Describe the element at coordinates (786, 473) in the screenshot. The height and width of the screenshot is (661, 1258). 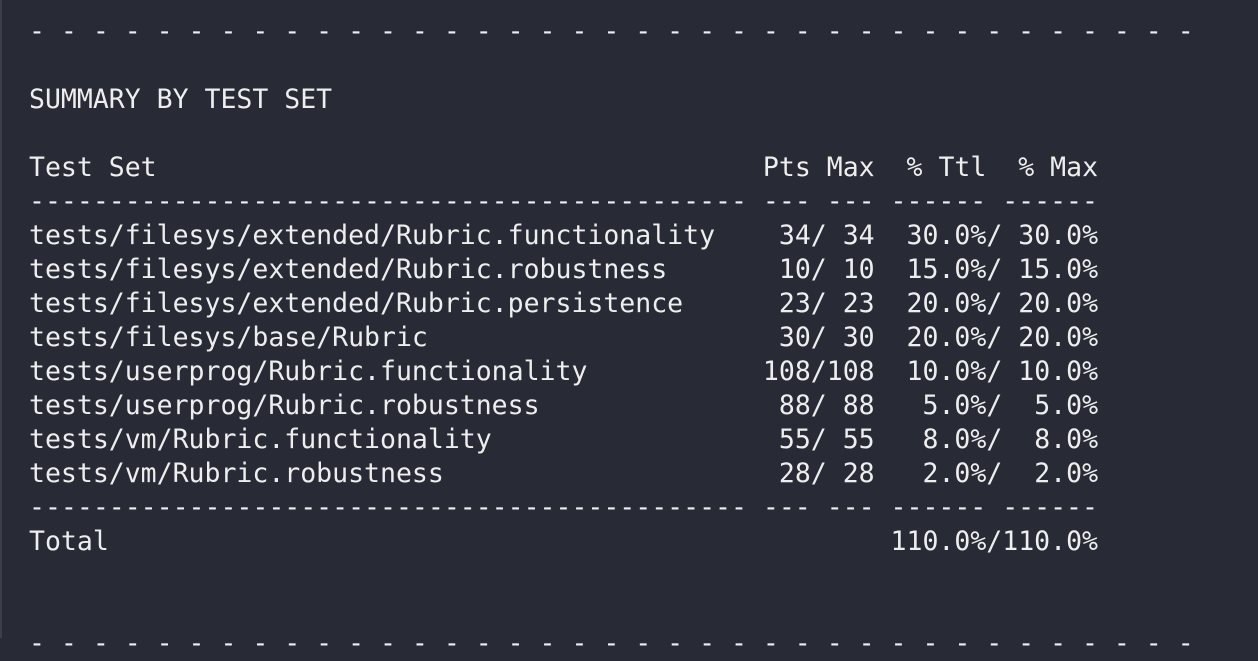
I see `row-pts: 28` at that location.